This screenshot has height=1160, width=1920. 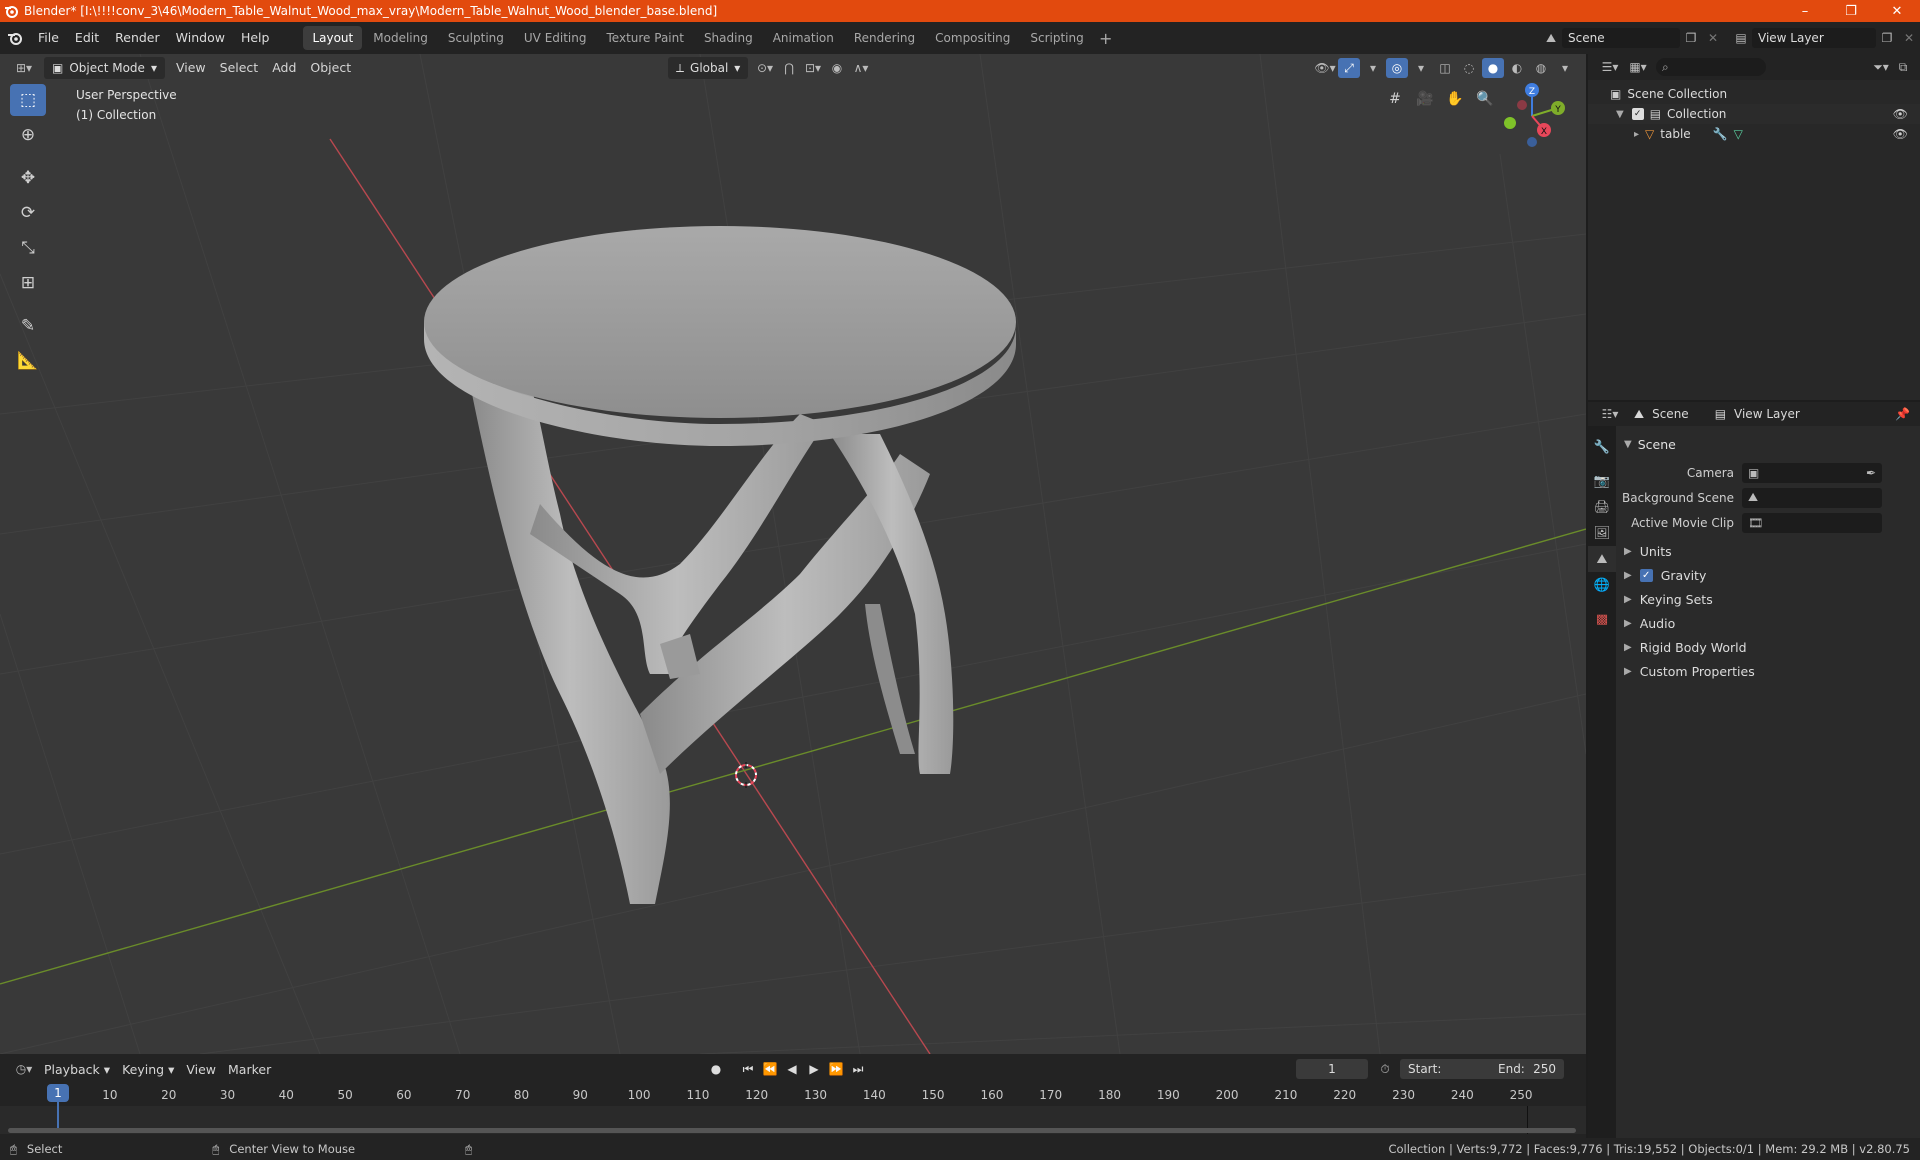 I want to click on delete-scene-icon: ✕, so click(x=1713, y=38).